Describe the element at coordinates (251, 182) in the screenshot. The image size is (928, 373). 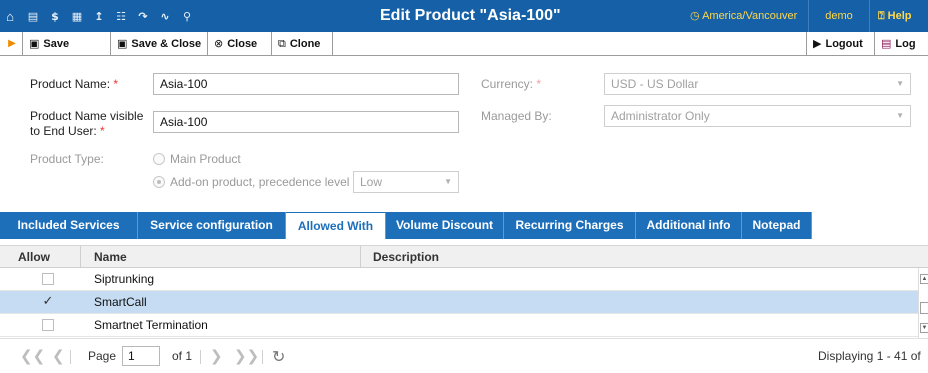
I see `addon-product-radio: Add-on product, precedence level` at that location.